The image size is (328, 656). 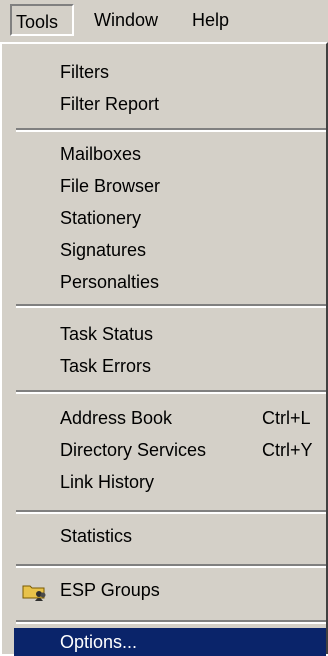 I want to click on menu-help-label: Help, so click(x=211, y=20).